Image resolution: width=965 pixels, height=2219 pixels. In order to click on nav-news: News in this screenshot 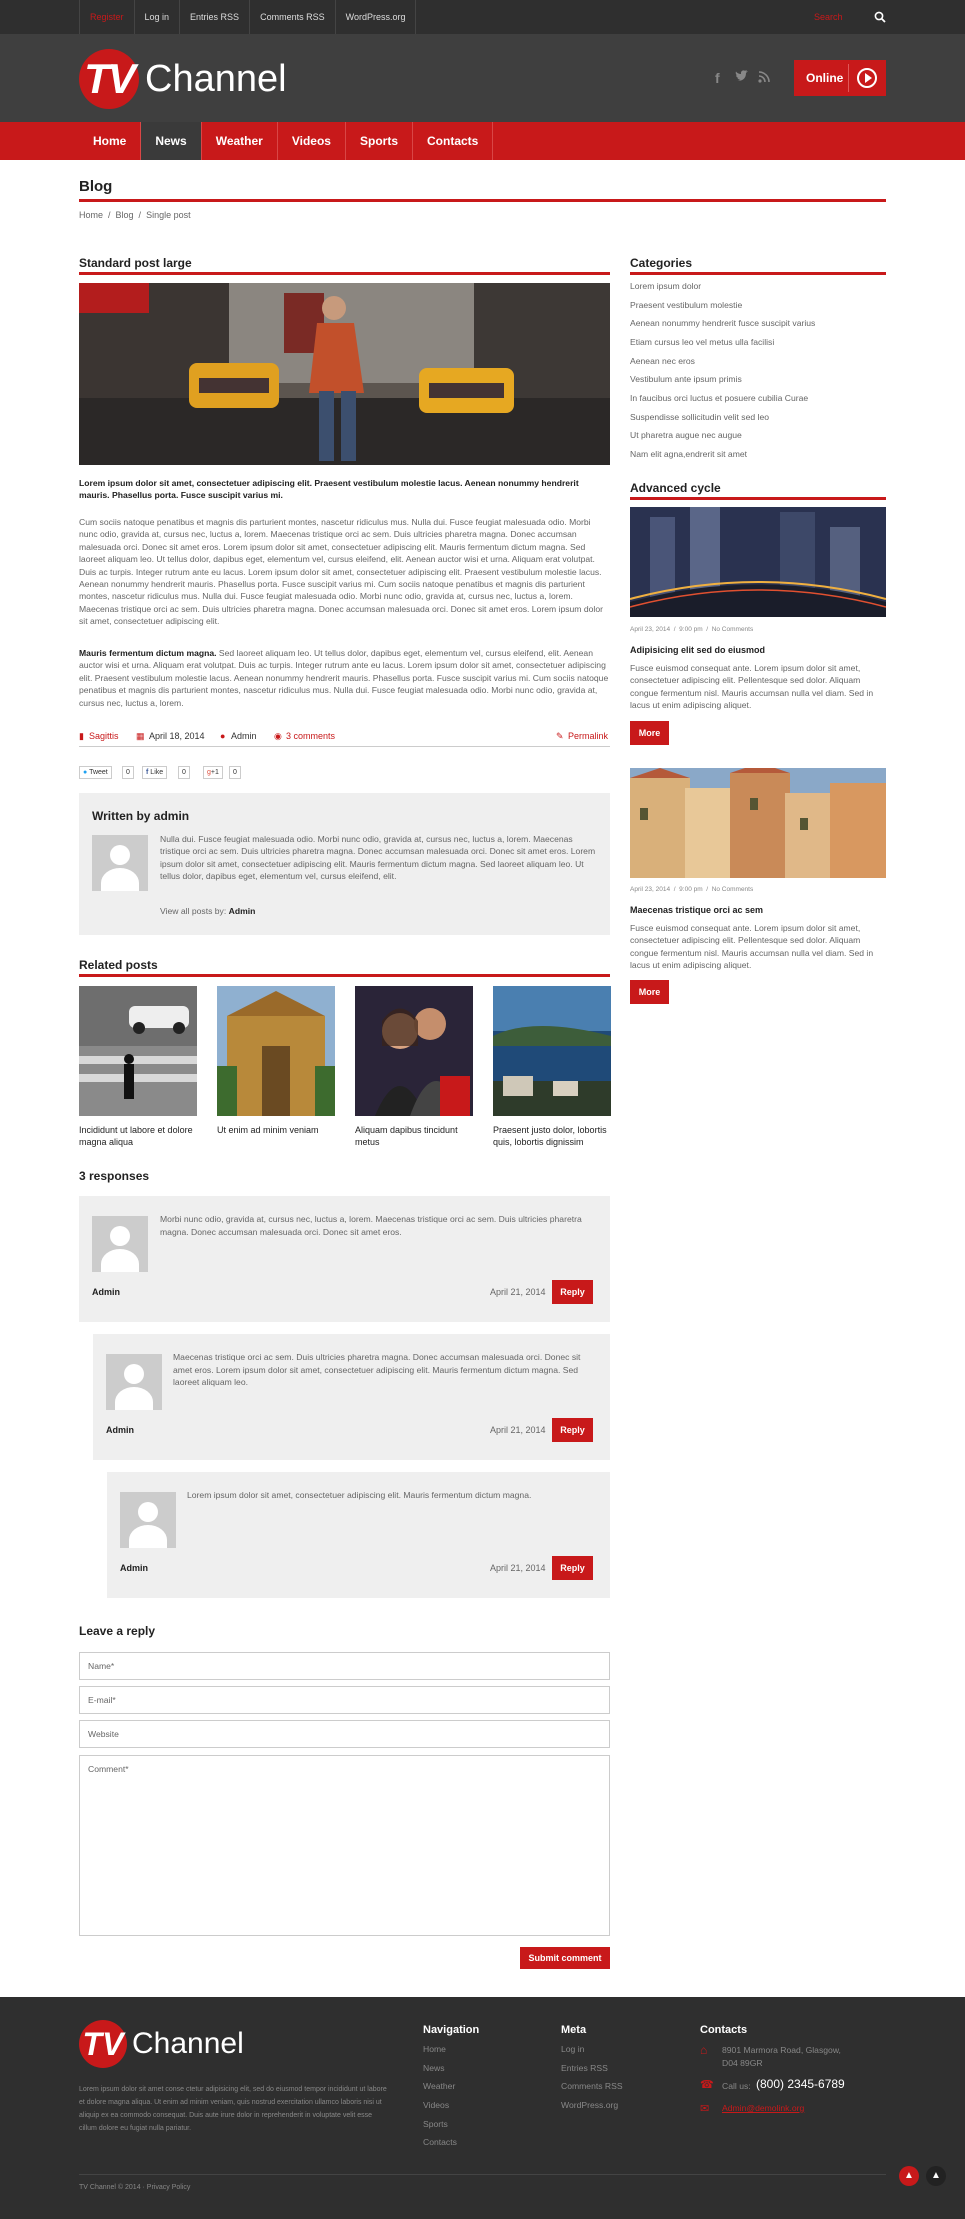, I will do `click(171, 141)`.